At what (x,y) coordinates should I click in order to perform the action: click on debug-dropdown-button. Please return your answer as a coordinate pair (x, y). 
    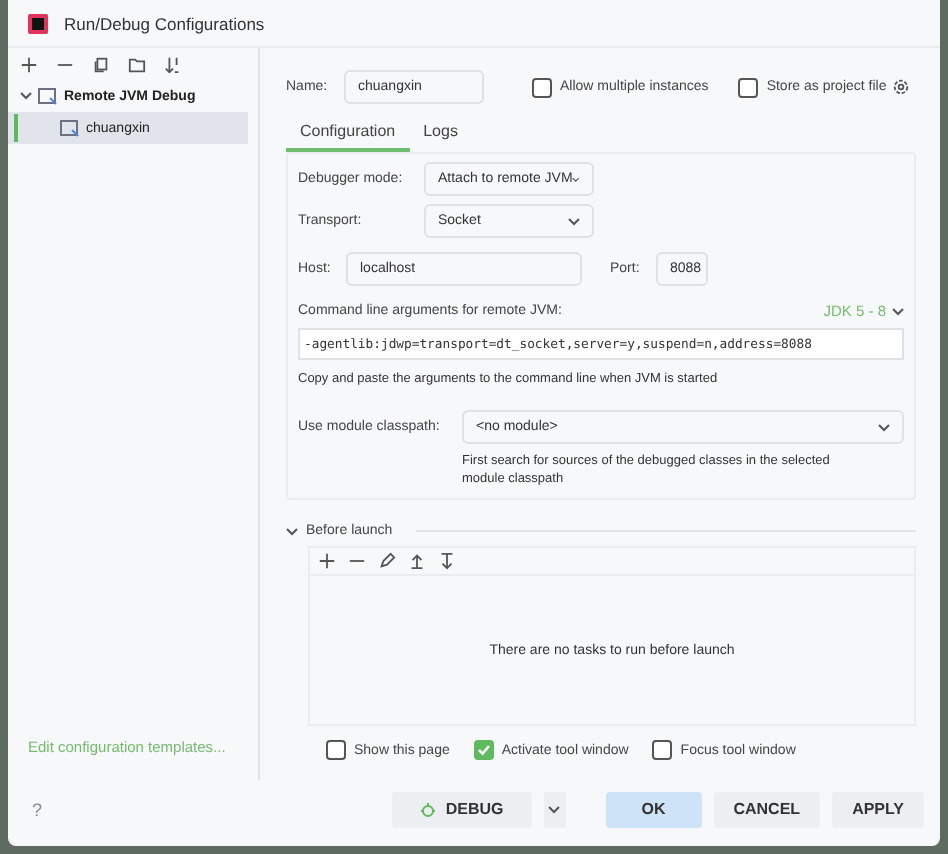
    Looking at the image, I should click on (554, 809).